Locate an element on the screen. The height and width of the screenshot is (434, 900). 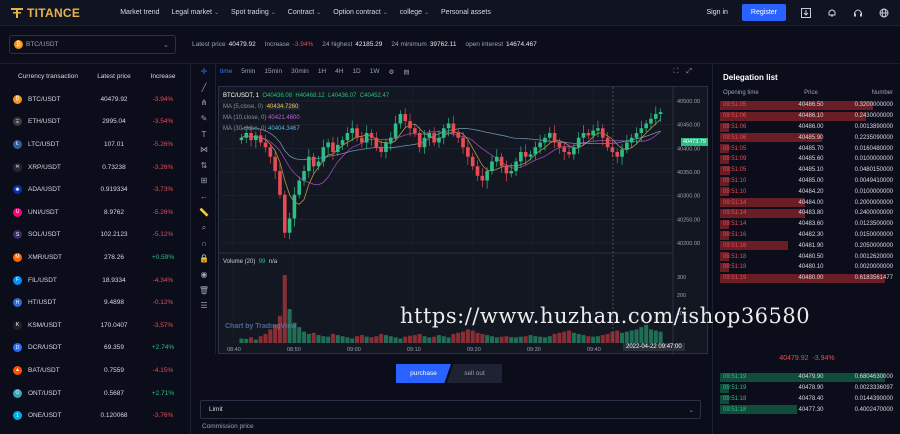
ask-row: 09:51:19 40480.00 0.6183561477 is located at coordinates (806, 278).